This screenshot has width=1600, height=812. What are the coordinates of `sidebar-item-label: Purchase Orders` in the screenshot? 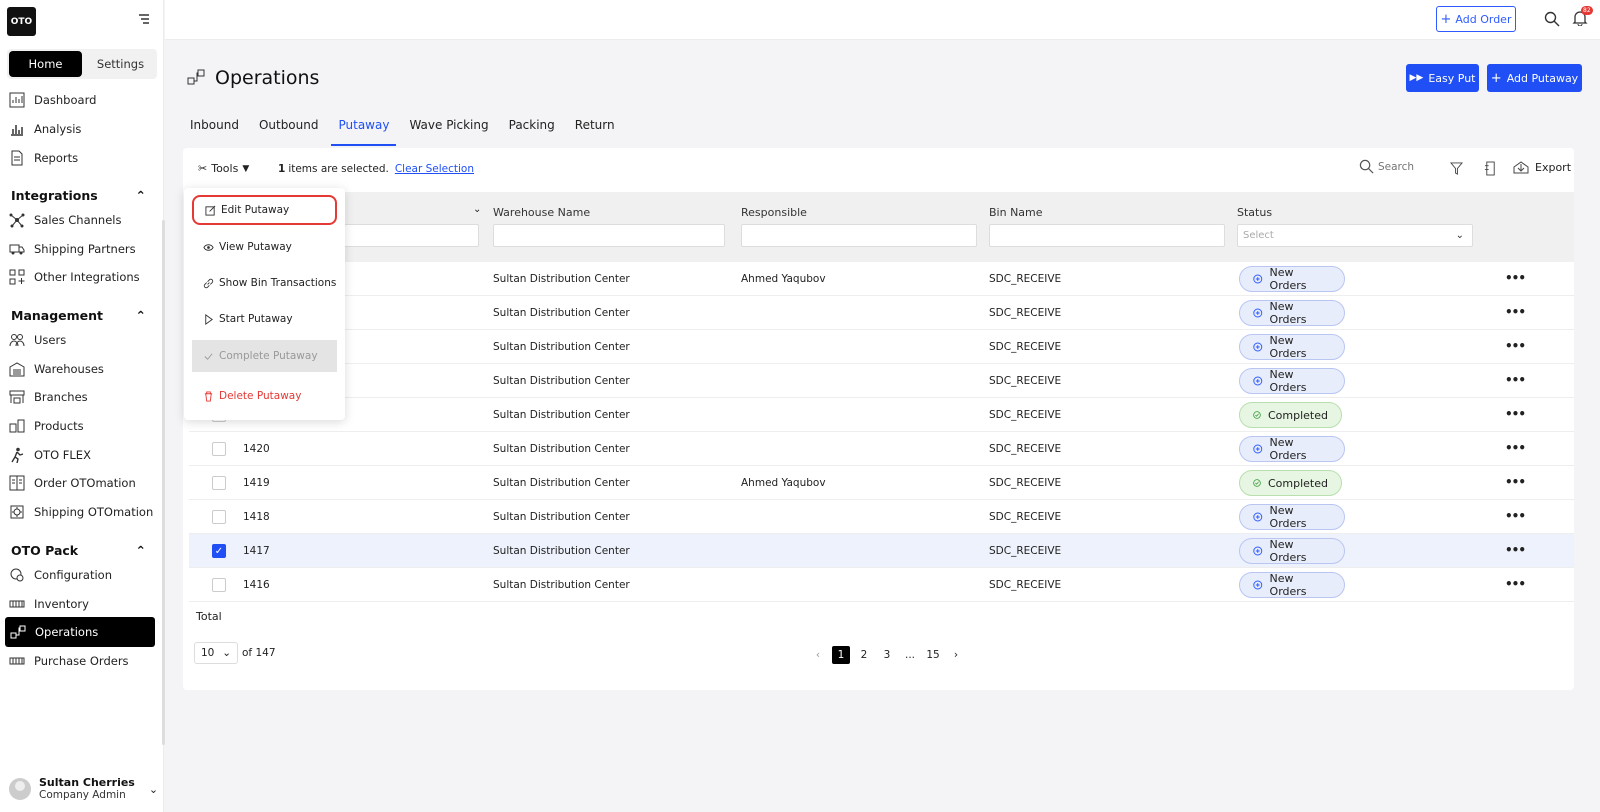 It's located at (81, 661).